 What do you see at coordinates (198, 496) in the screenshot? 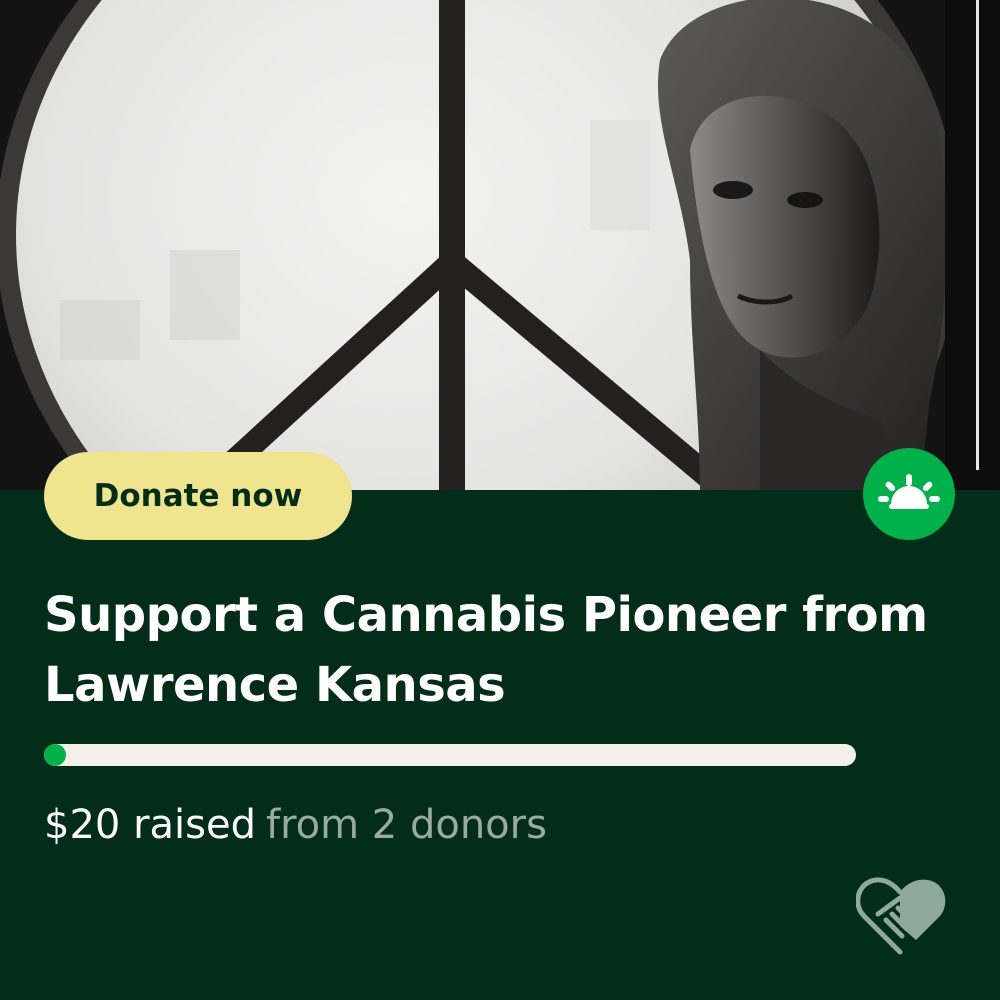
I see `donate-now-button: Donate now` at bounding box center [198, 496].